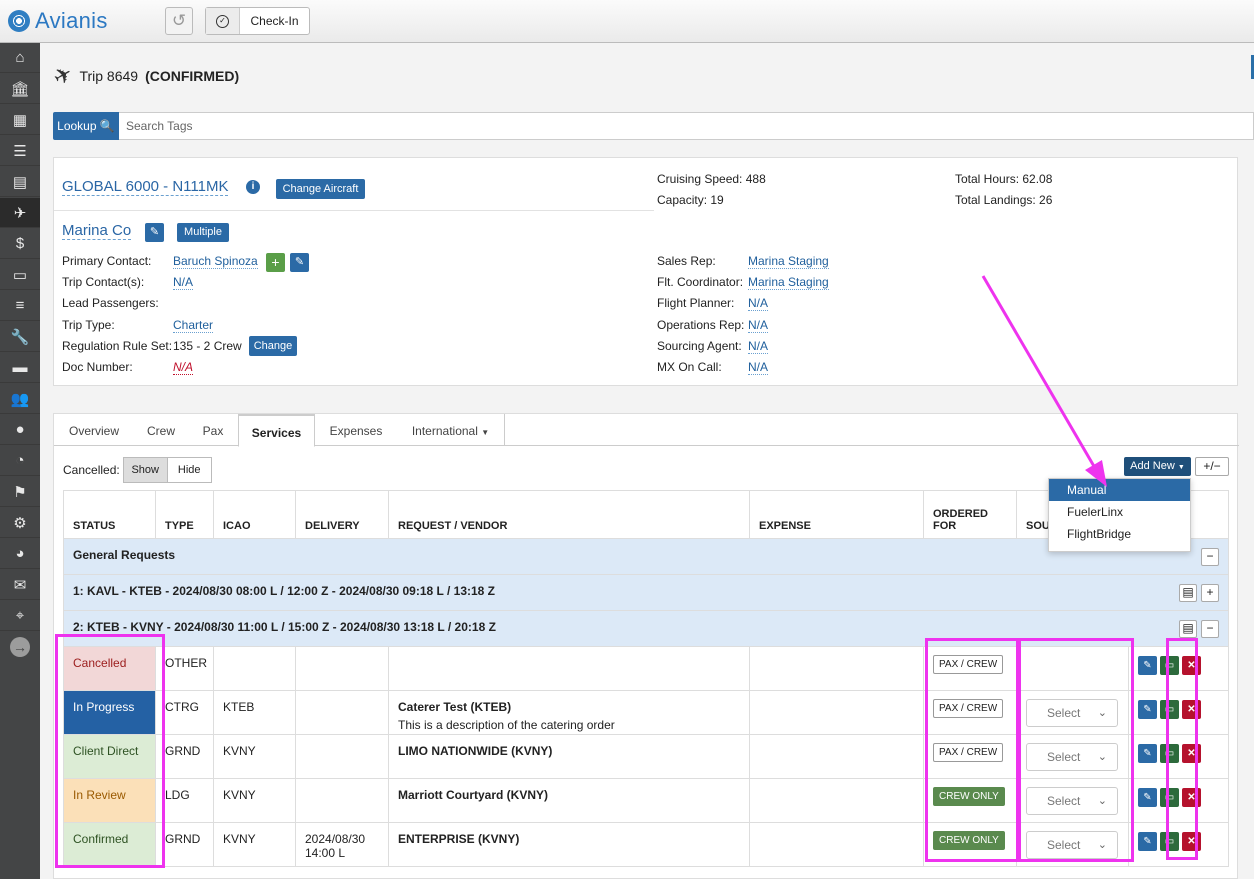  I want to click on annotation-arrow, so click(1044, 381).